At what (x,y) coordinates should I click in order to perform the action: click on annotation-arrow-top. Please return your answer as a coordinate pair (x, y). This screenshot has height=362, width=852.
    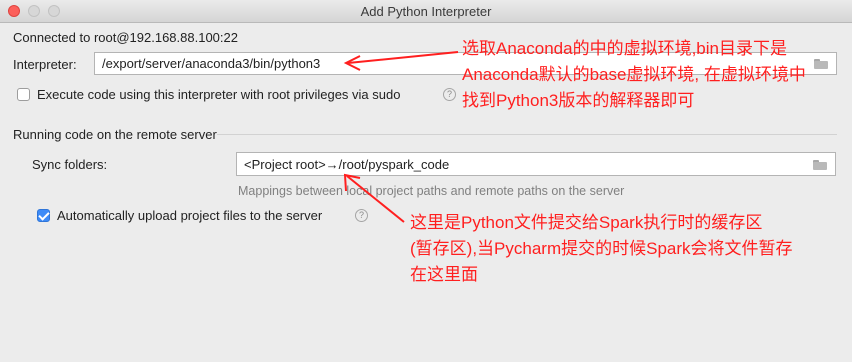
    Looking at the image, I should click on (403, 57).